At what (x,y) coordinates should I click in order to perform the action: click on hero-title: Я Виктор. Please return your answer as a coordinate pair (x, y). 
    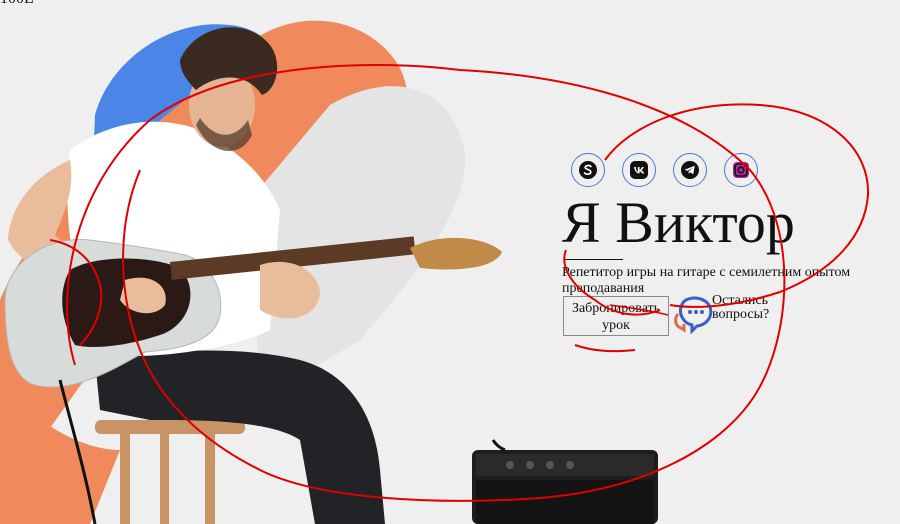
    Looking at the image, I should click on (678, 222).